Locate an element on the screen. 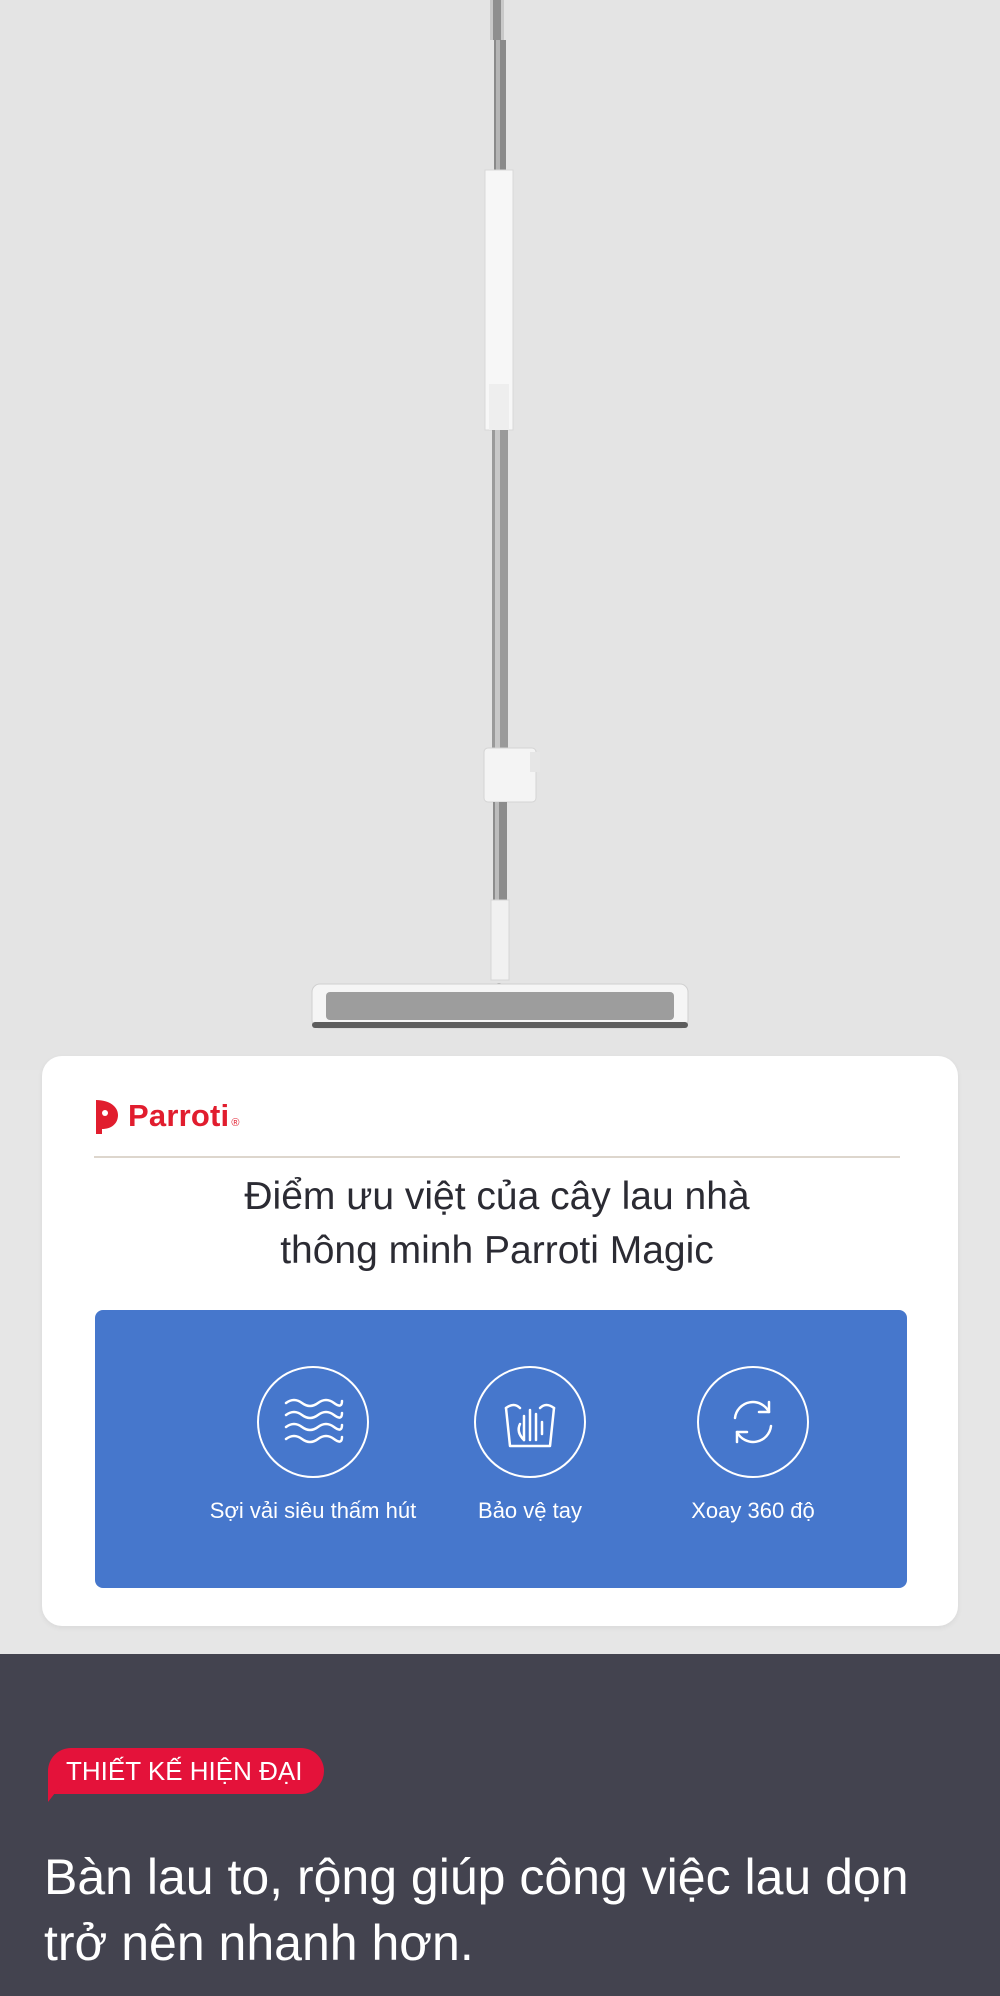  registered-mark: ® is located at coordinates (235, 1123).